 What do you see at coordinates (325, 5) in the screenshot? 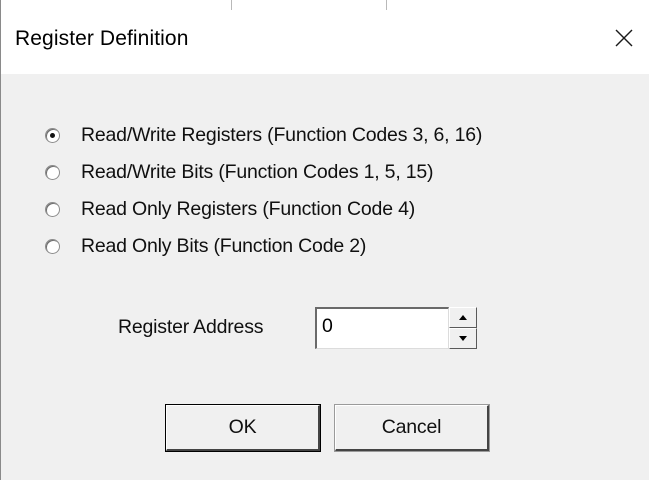
I see `background-strip` at bounding box center [325, 5].